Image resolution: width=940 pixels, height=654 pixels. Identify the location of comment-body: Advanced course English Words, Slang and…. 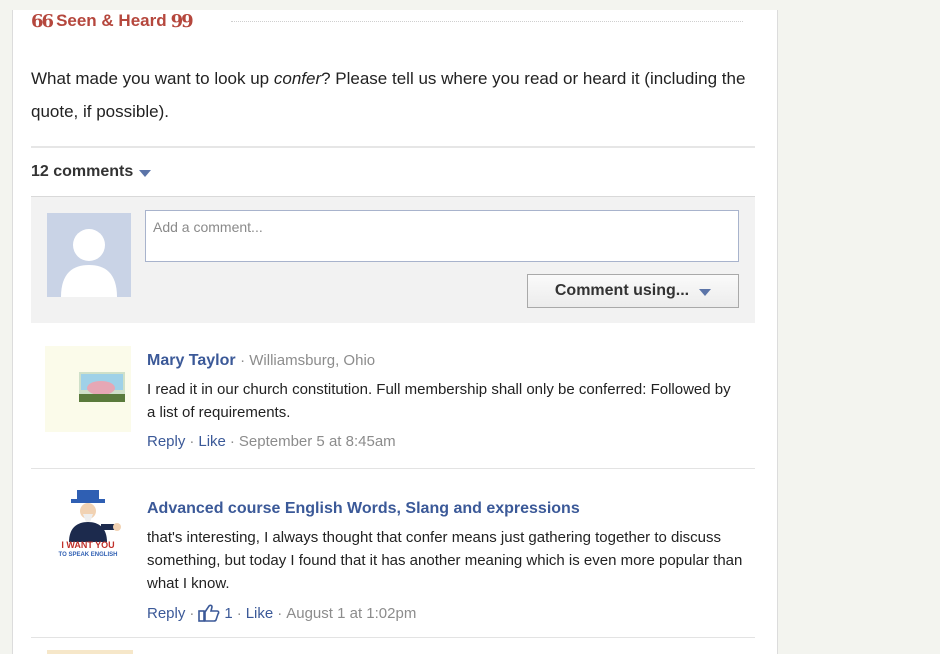
(445, 561).